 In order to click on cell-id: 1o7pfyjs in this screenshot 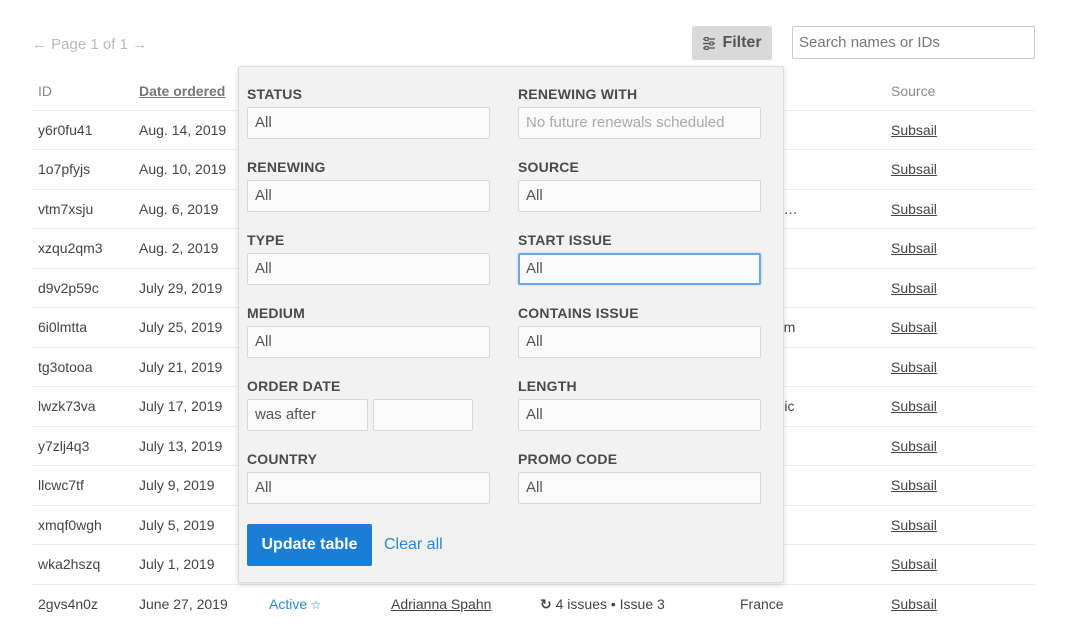, I will do `click(82, 169)`.